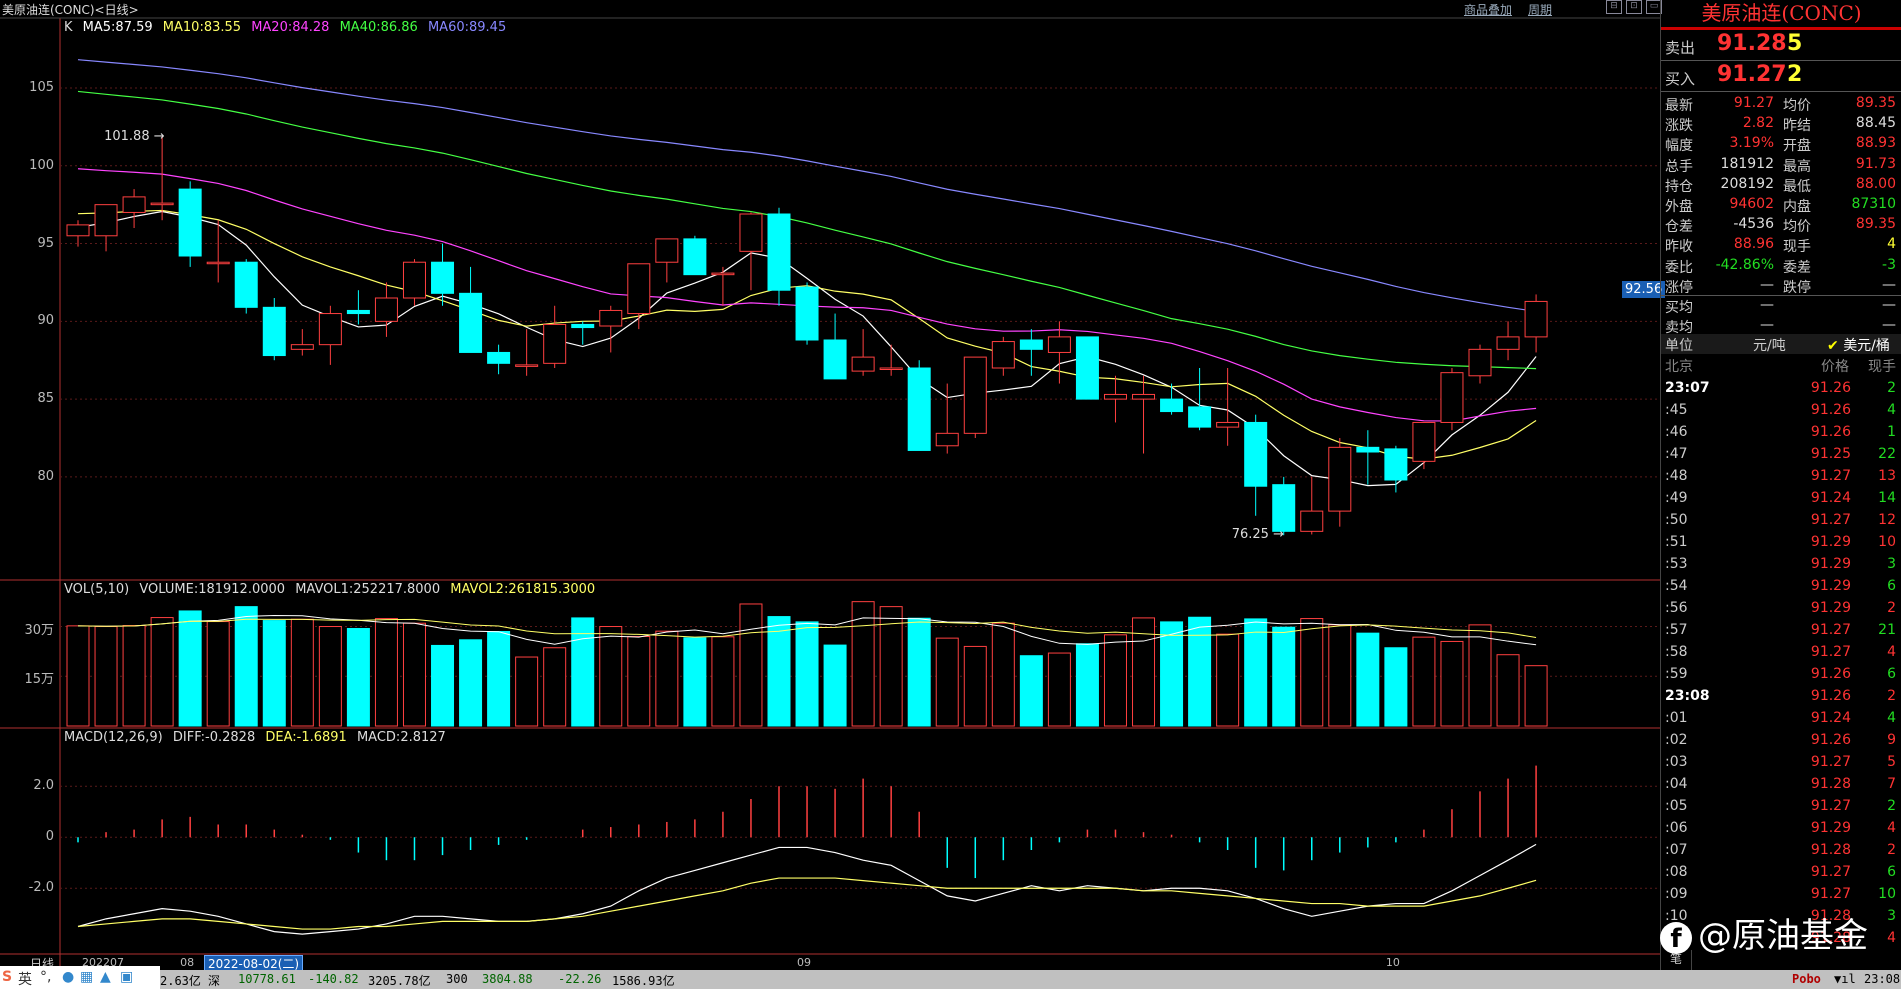 This screenshot has height=989, width=1901. What do you see at coordinates (1781, 225) in the screenshot?
I see `stat-row: 仓差 -4536 均价 89.35` at bounding box center [1781, 225].